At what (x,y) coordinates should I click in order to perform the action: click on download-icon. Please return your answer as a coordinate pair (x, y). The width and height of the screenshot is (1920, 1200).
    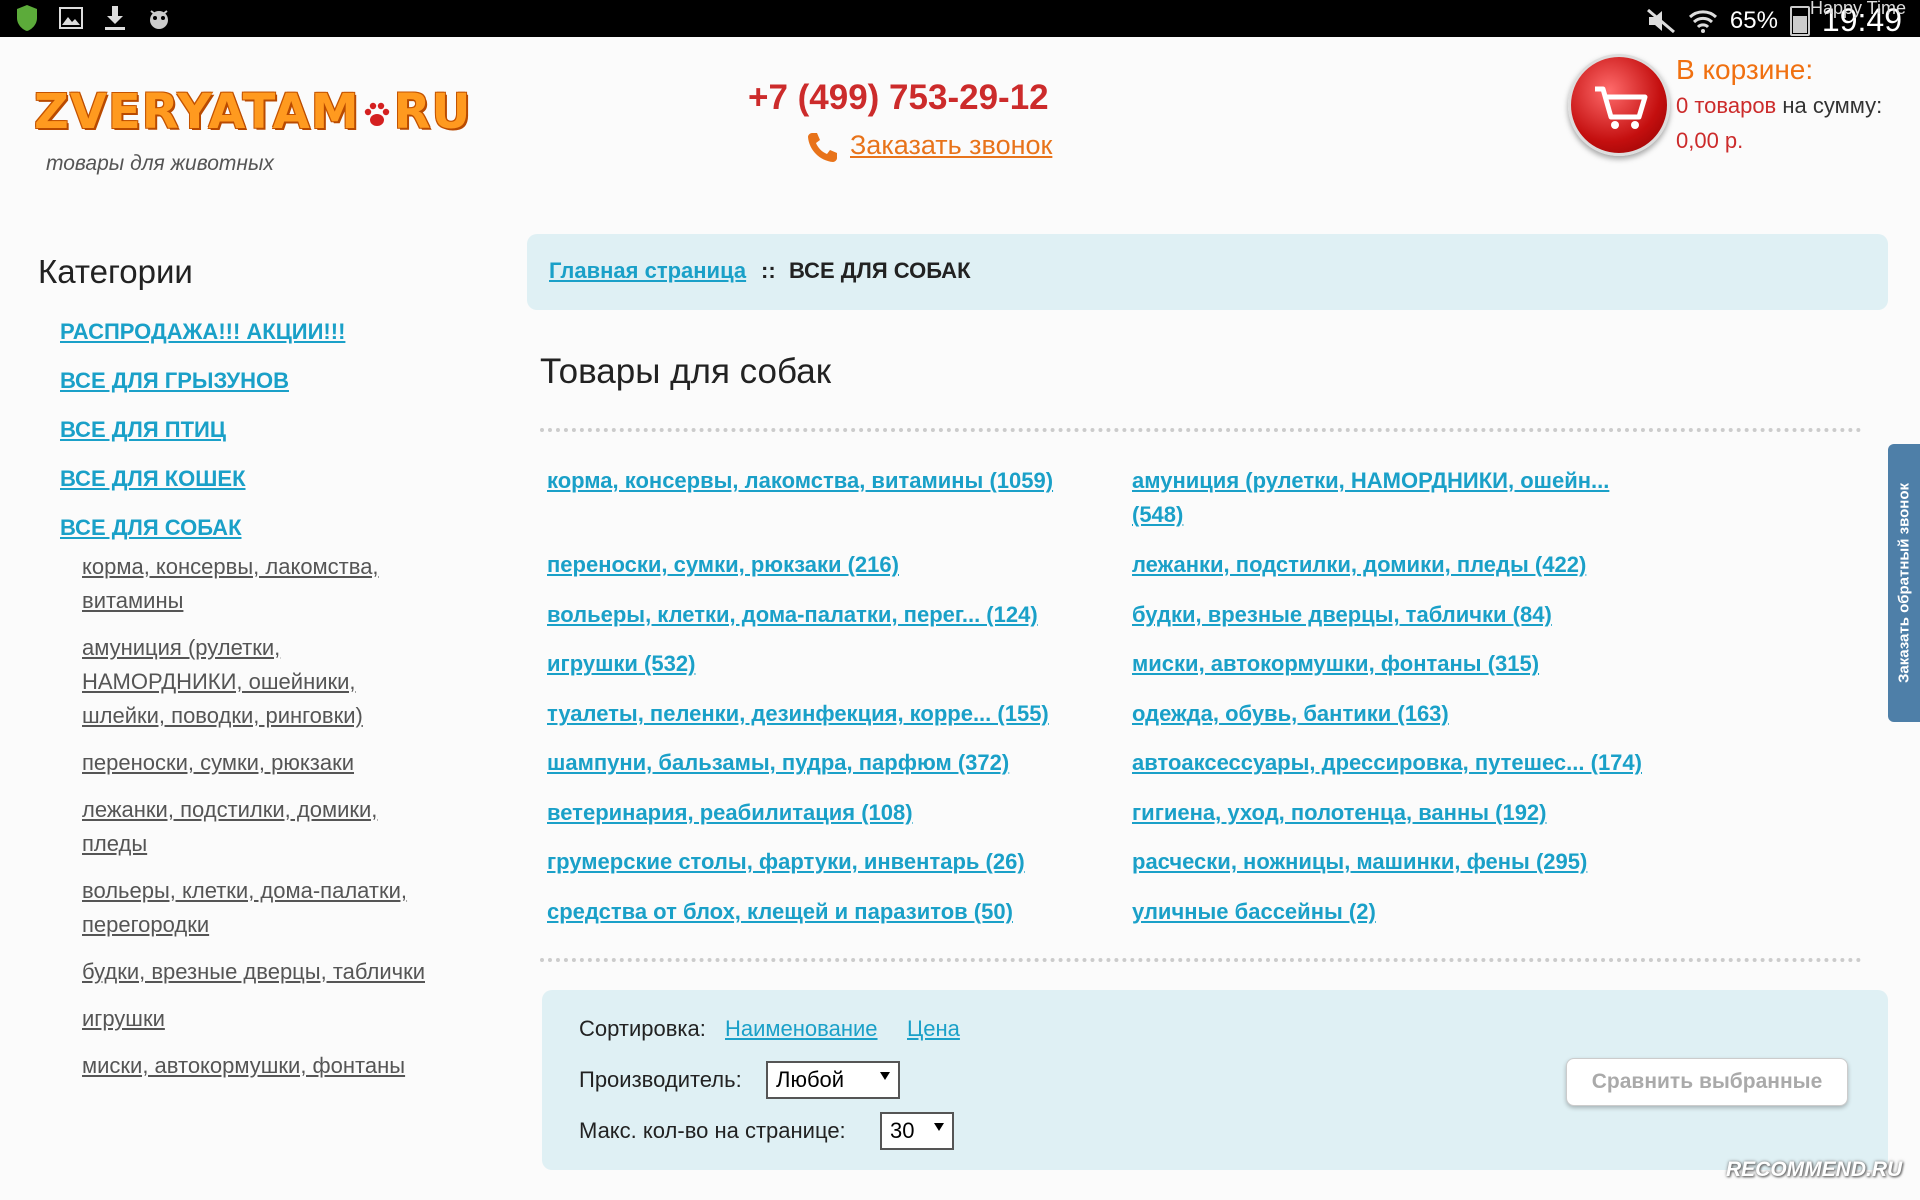
    Looking at the image, I should click on (115, 18).